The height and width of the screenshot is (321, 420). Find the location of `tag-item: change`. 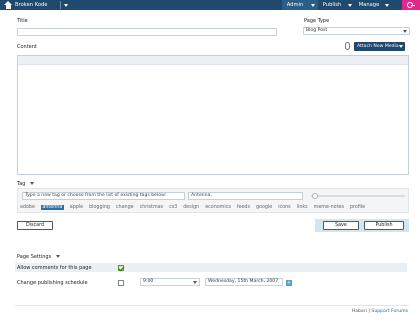

tag-item: change is located at coordinates (125, 207).